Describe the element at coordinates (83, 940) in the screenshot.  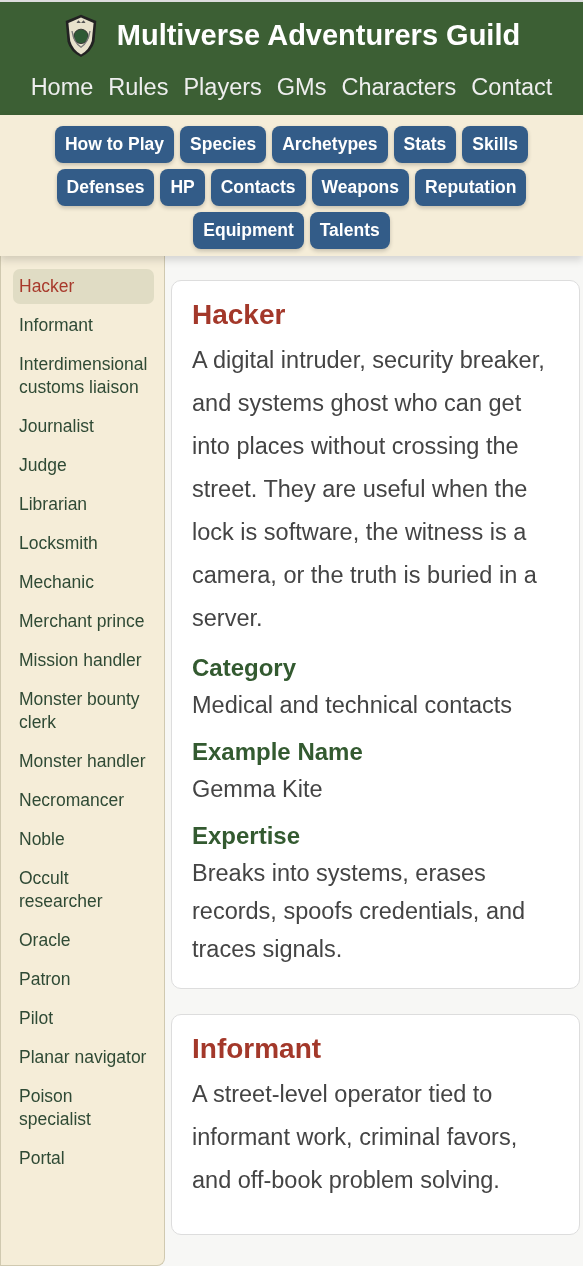
I see `sidebar-item: Oracle` at that location.